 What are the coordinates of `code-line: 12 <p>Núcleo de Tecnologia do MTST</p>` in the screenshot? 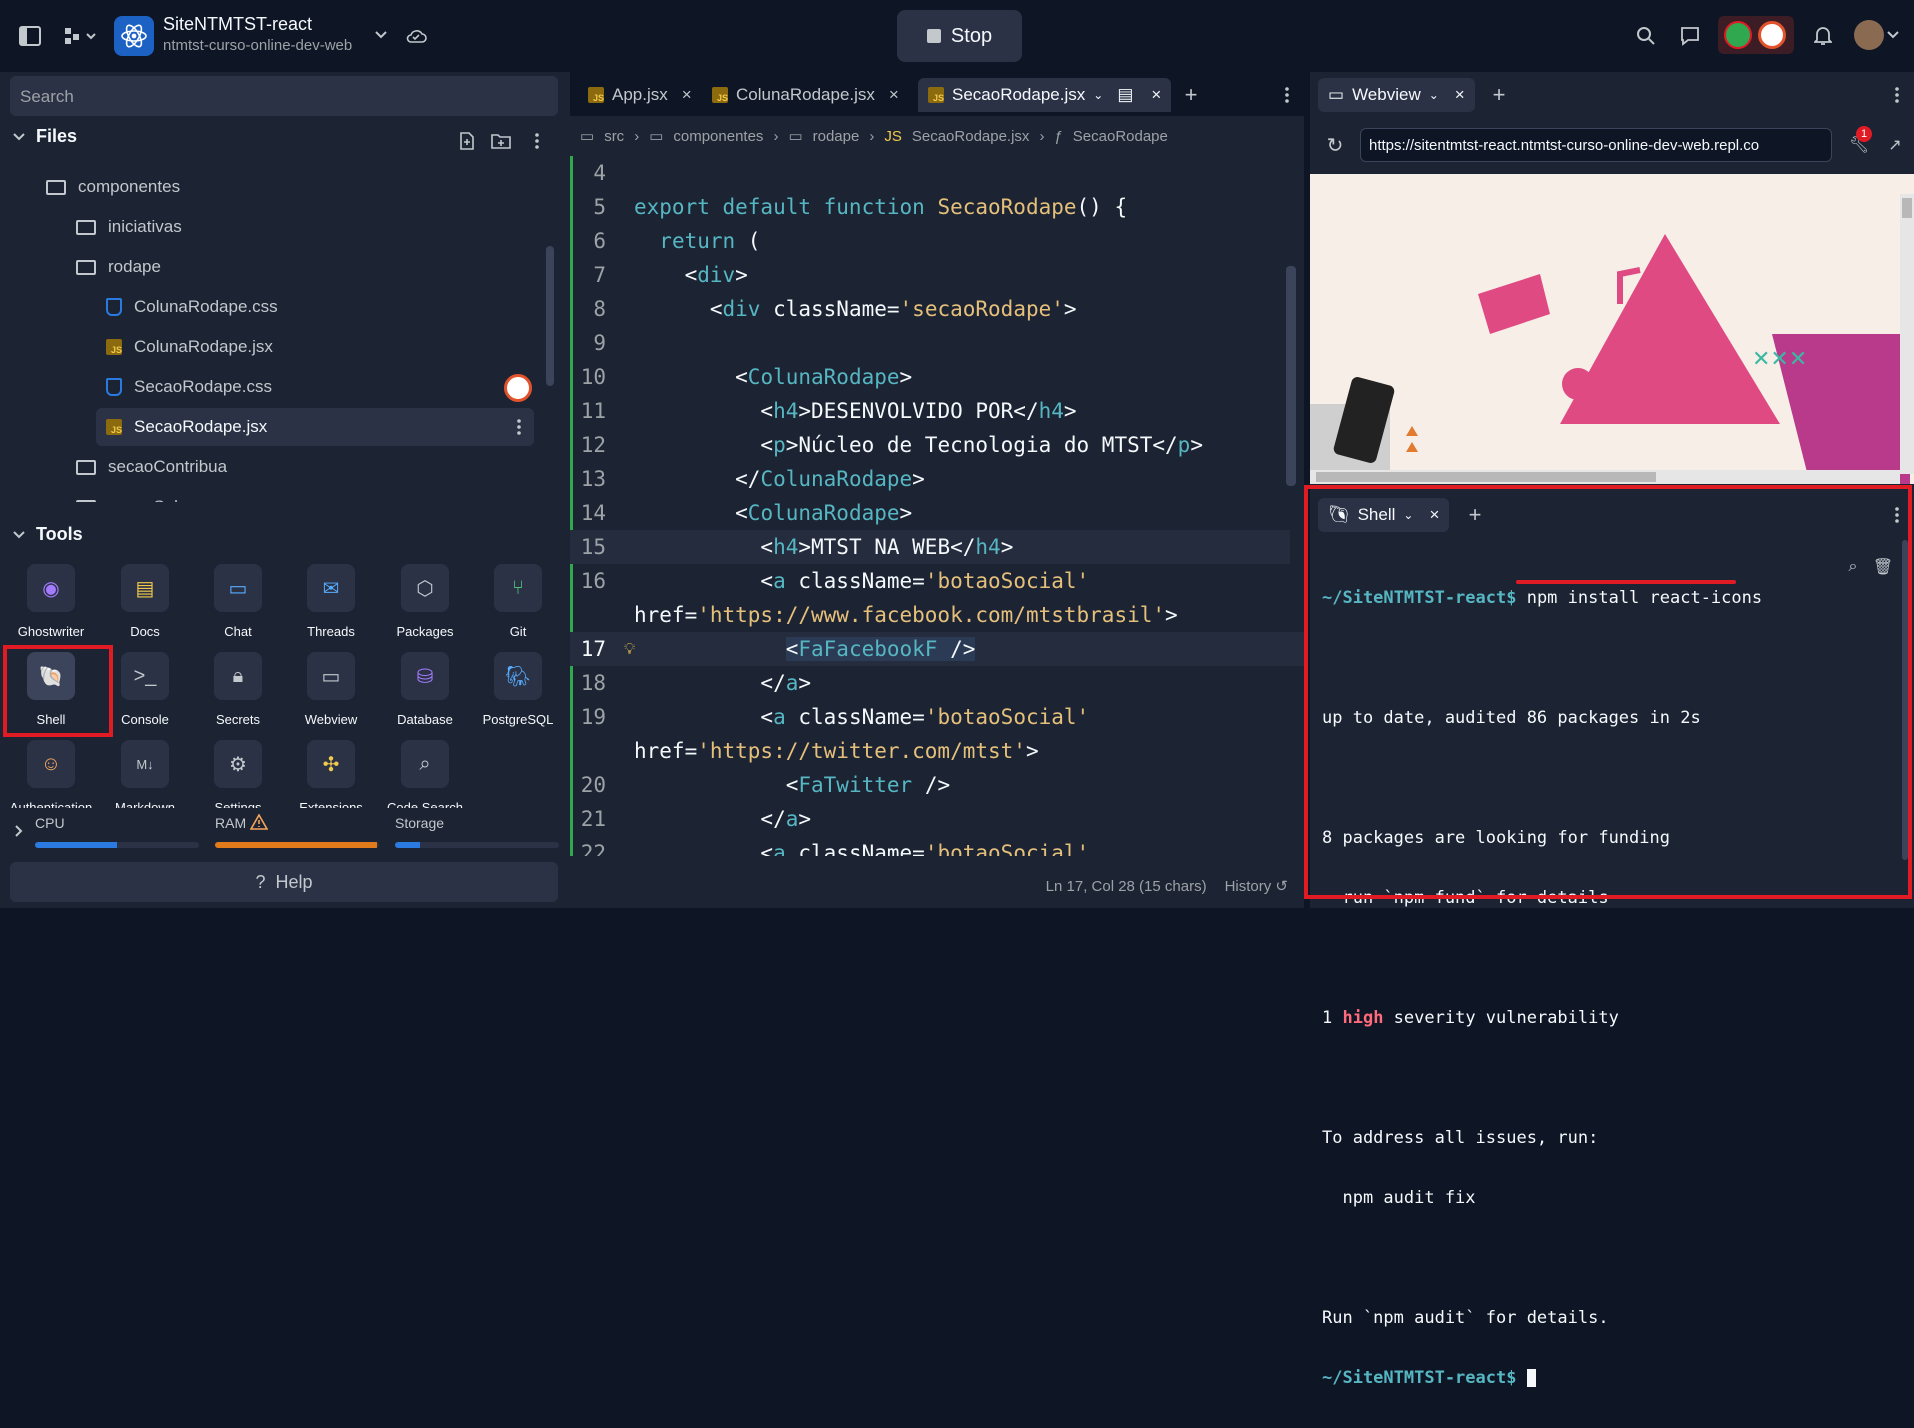 It's located at (891, 445).